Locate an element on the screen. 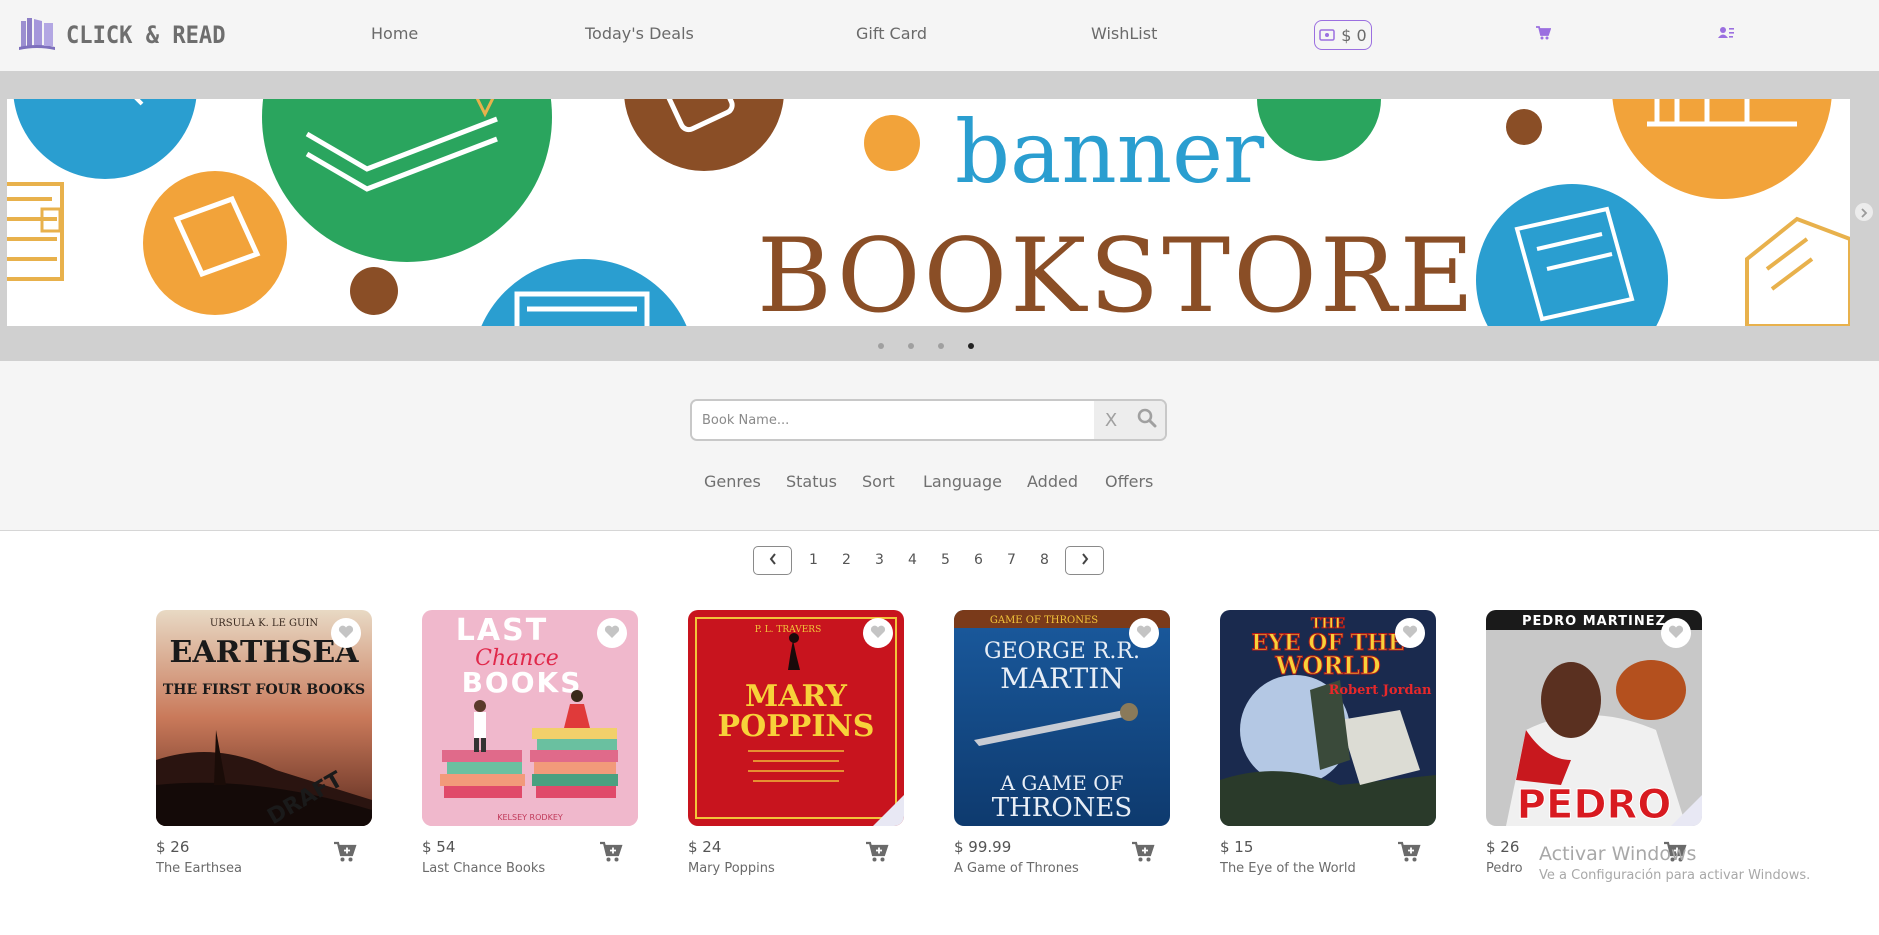 This screenshot has width=1879, height=935. pagination-prev-button is located at coordinates (772, 560).